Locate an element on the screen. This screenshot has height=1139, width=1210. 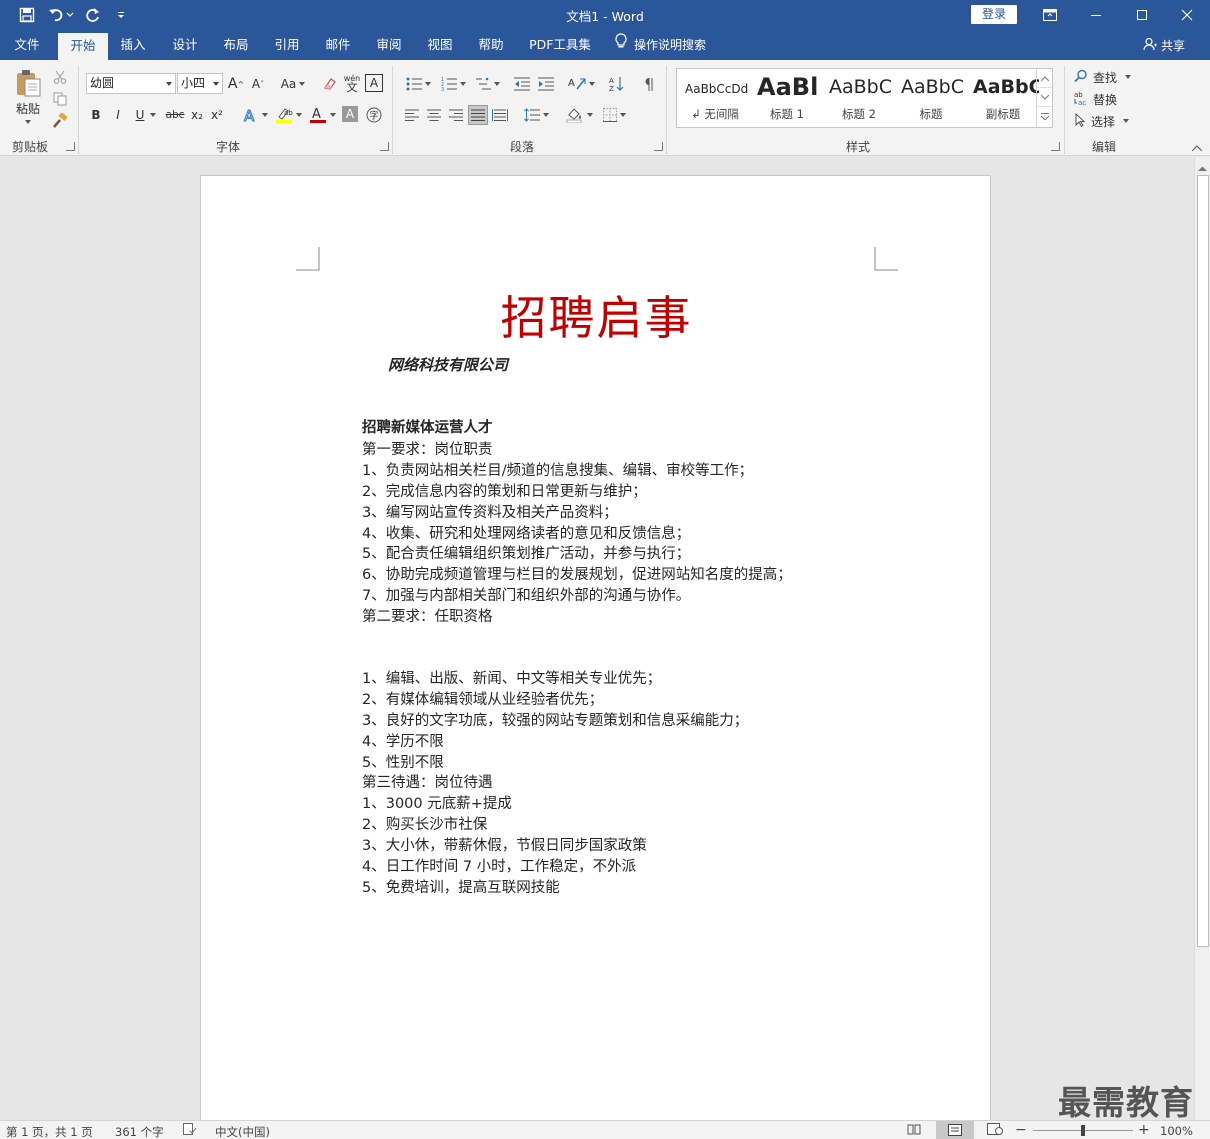
borders-icon is located at coordinates (614, 115).